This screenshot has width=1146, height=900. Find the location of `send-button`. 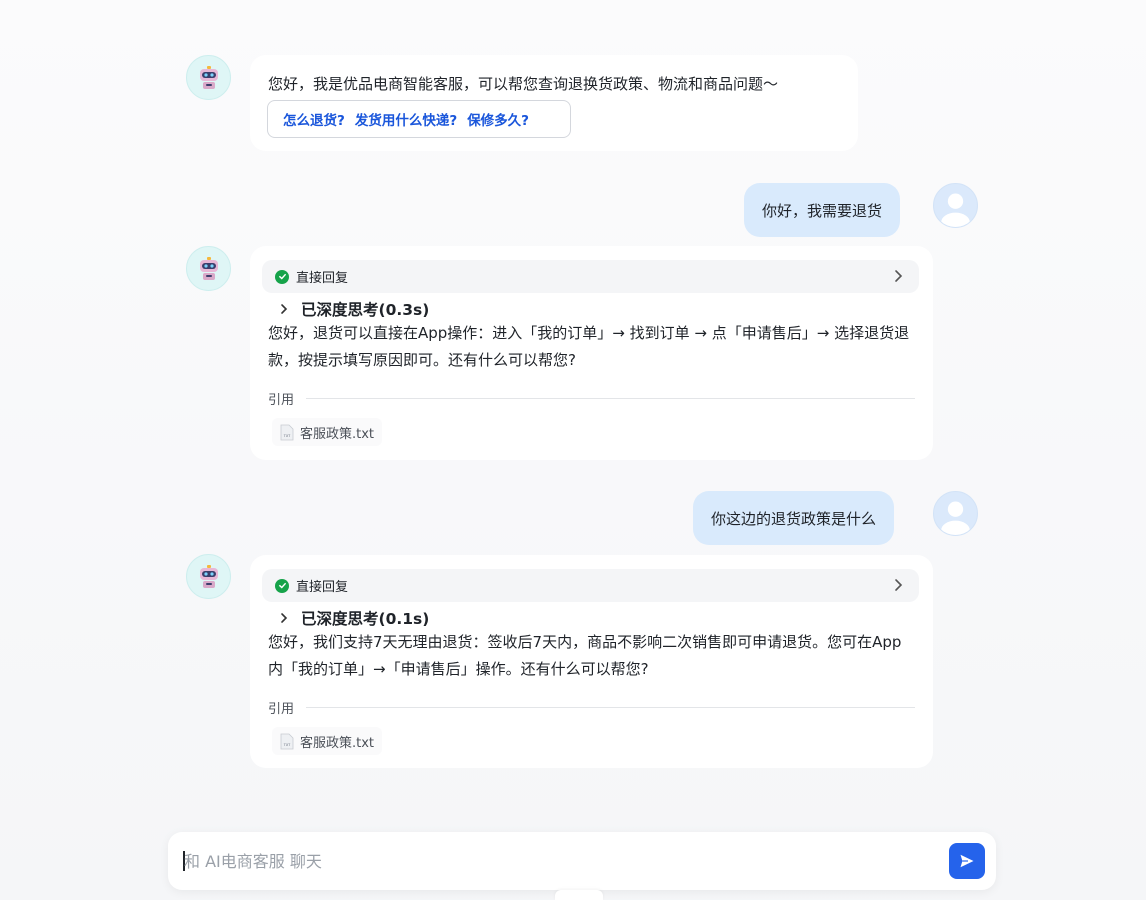

send-button is located at coordinates (967, 861).